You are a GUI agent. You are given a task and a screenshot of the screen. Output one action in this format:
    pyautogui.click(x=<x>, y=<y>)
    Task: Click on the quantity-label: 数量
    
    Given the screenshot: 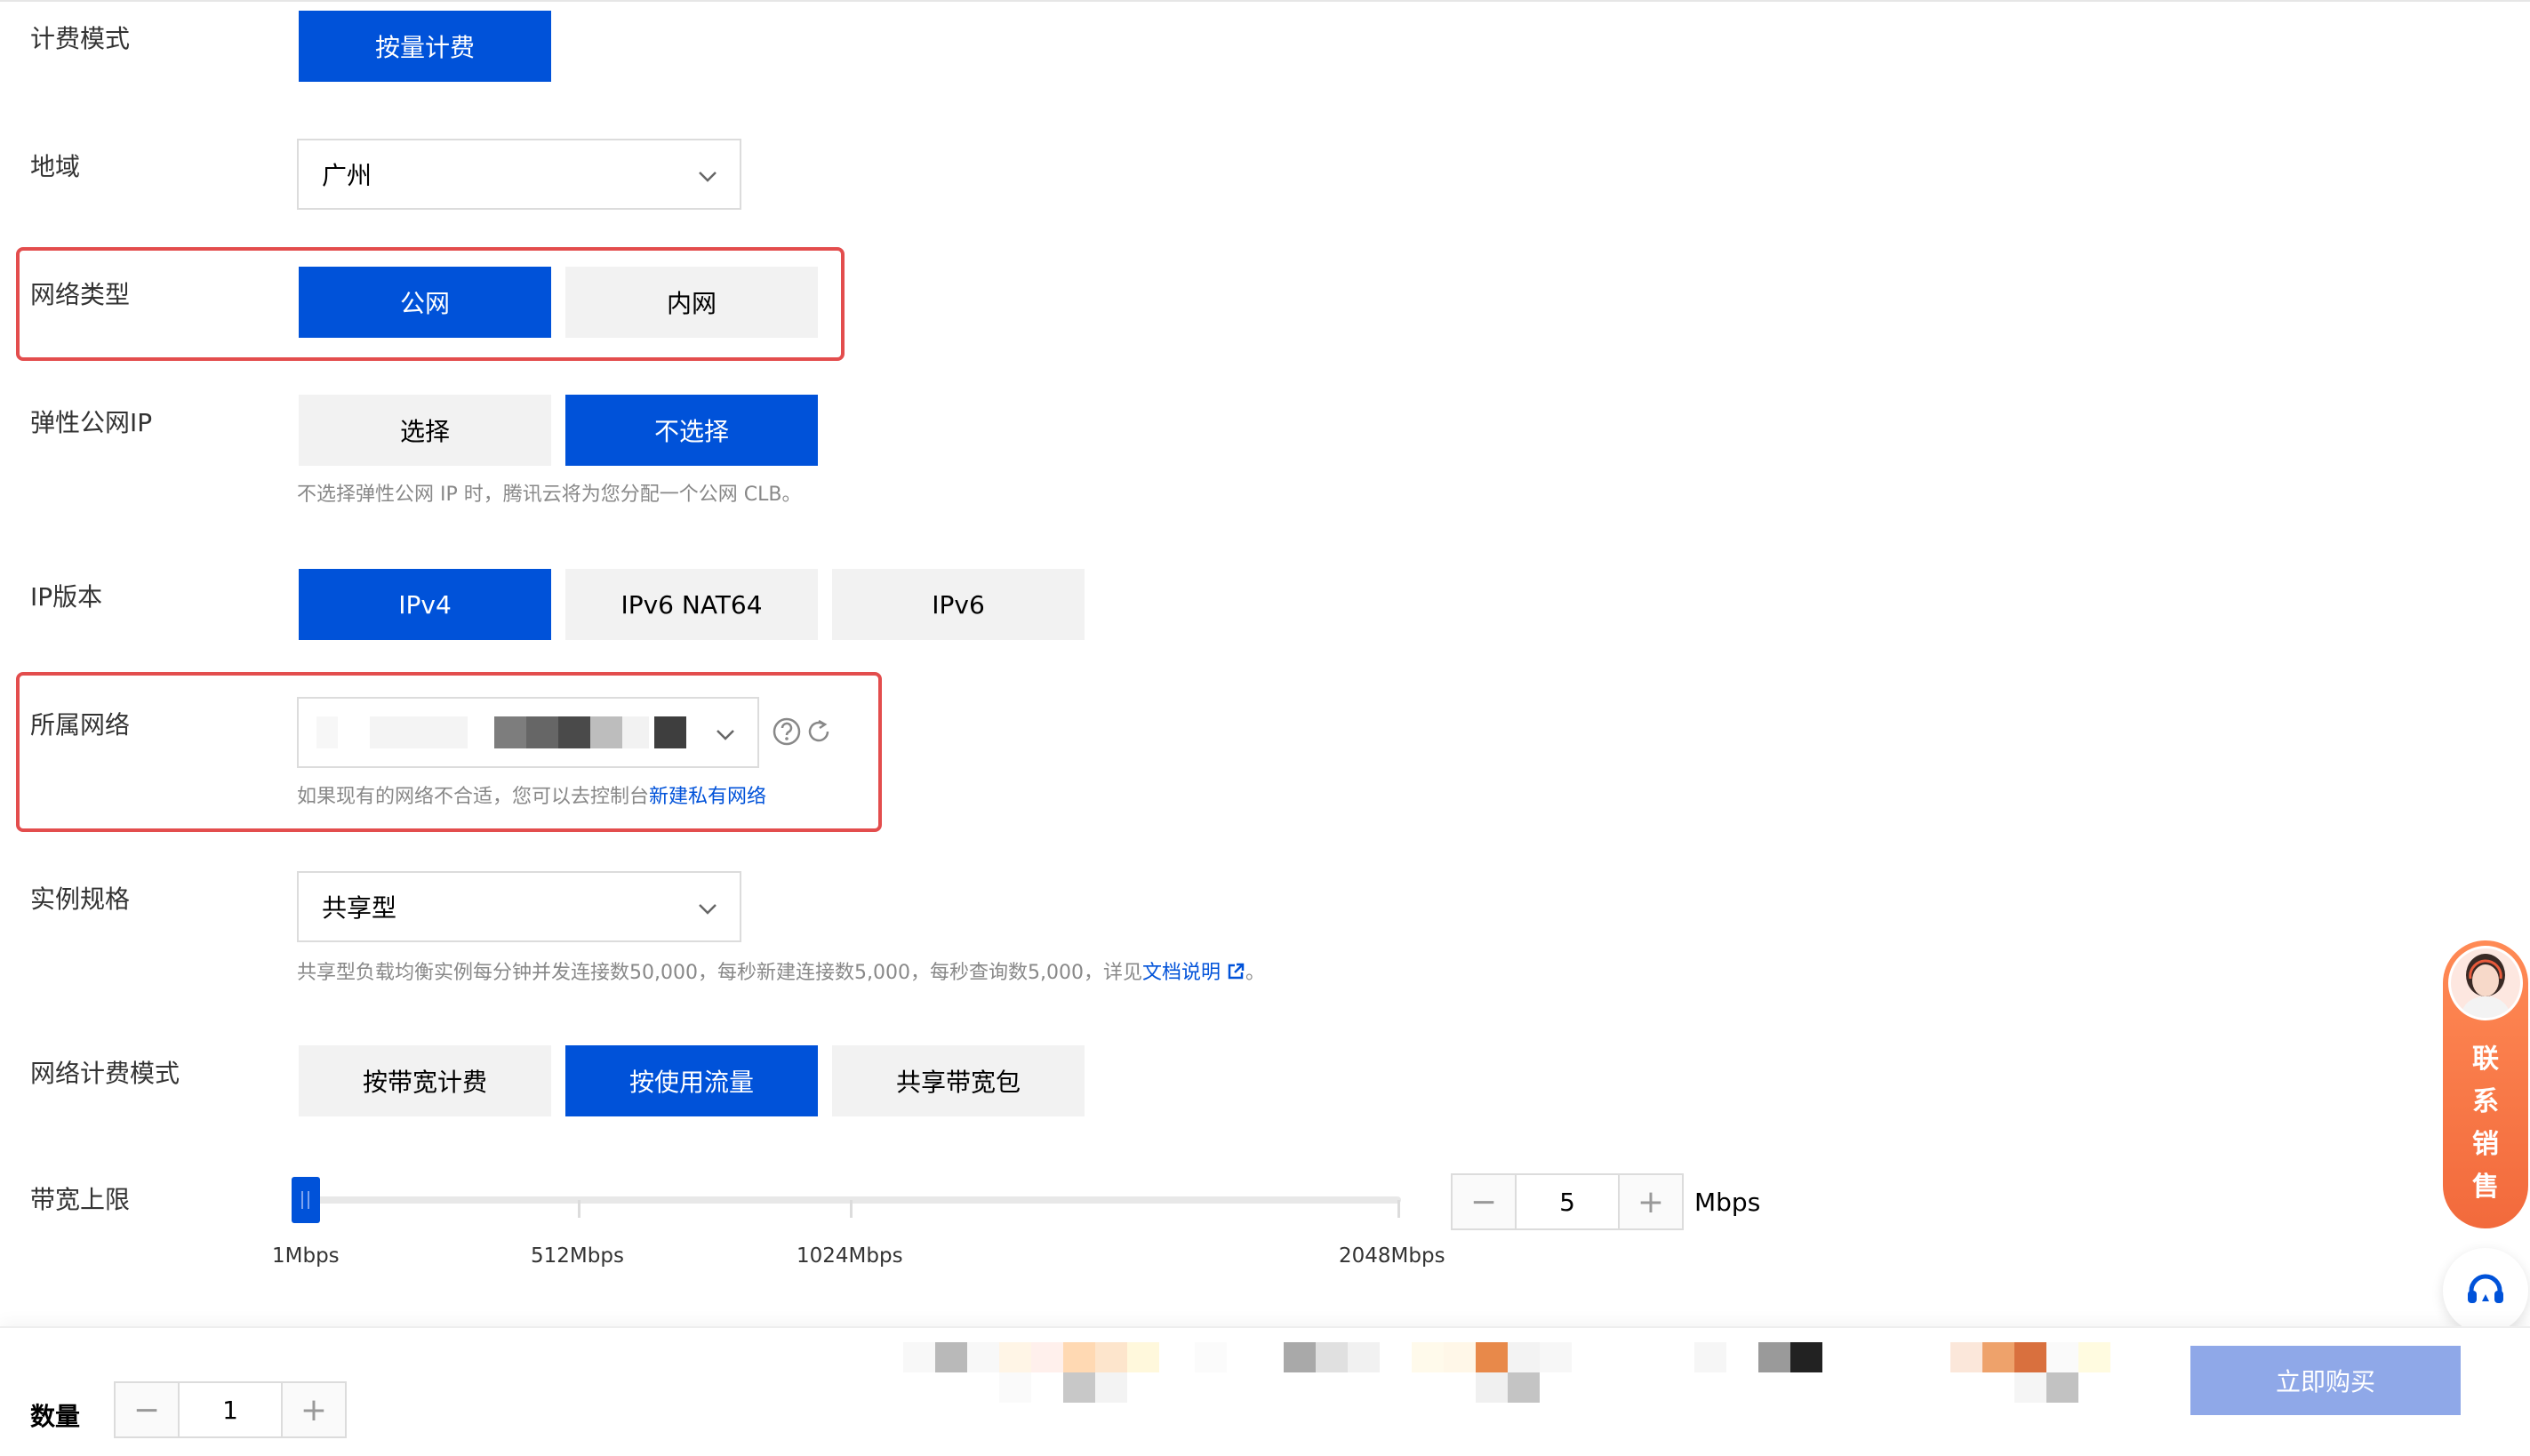 What is the action you would take?
    pyautogui.click(x=55, y=1416)
    